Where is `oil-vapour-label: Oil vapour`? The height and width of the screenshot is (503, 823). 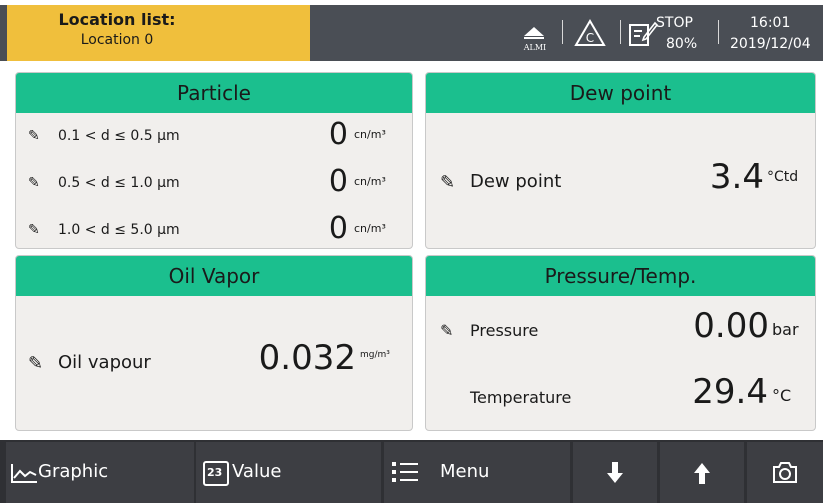 oil-vapour-label: Oil vapour is located at coordinates (104, 362).